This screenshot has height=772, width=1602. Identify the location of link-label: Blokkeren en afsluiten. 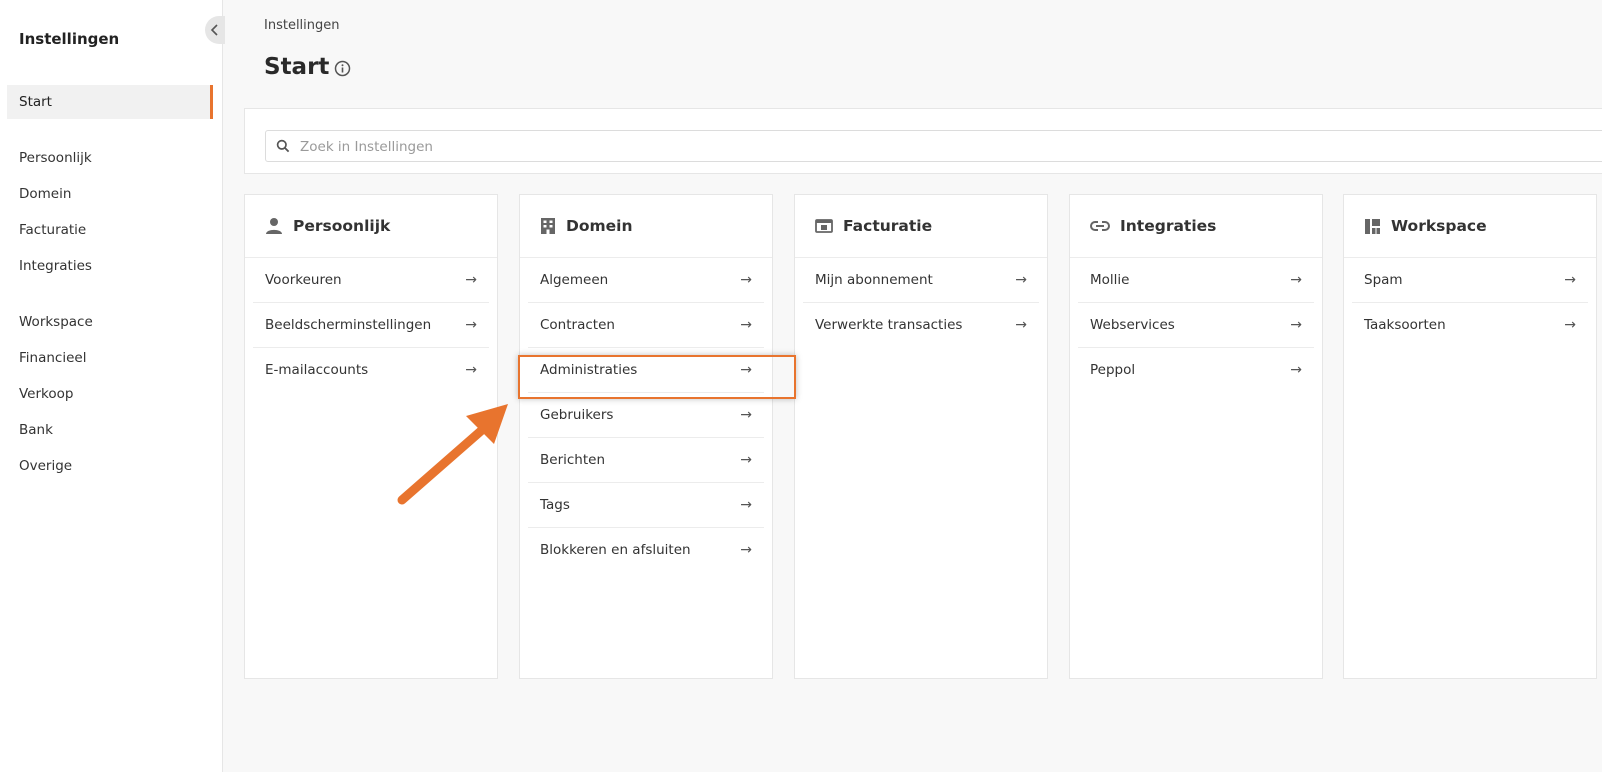
(615, 550).